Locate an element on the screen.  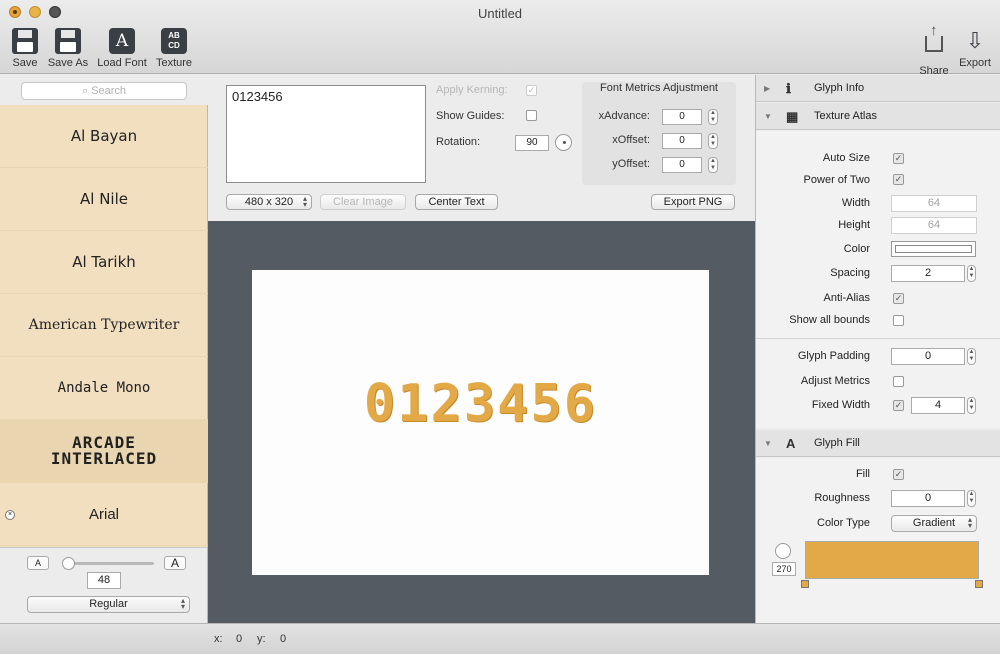
share-button: Share is located at coordinates (934, 49).